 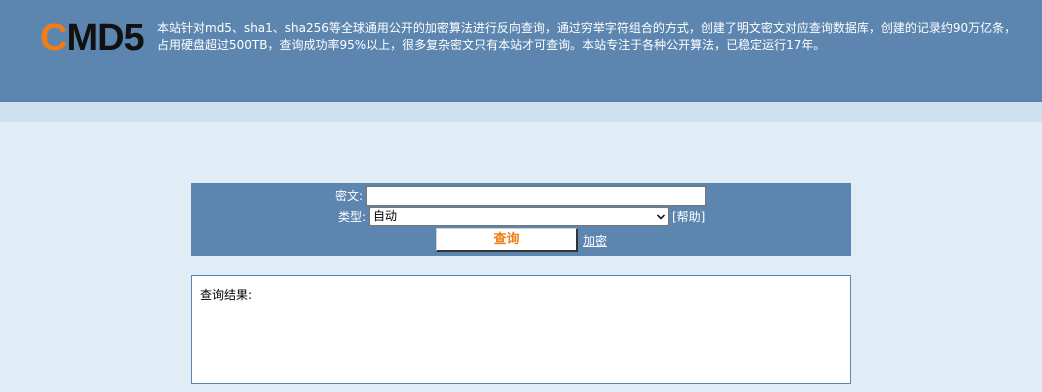 What do you see at coordinates (507, 240) in the screenshot?
I see `query-button: 查询` at bounding box center [507, 240].